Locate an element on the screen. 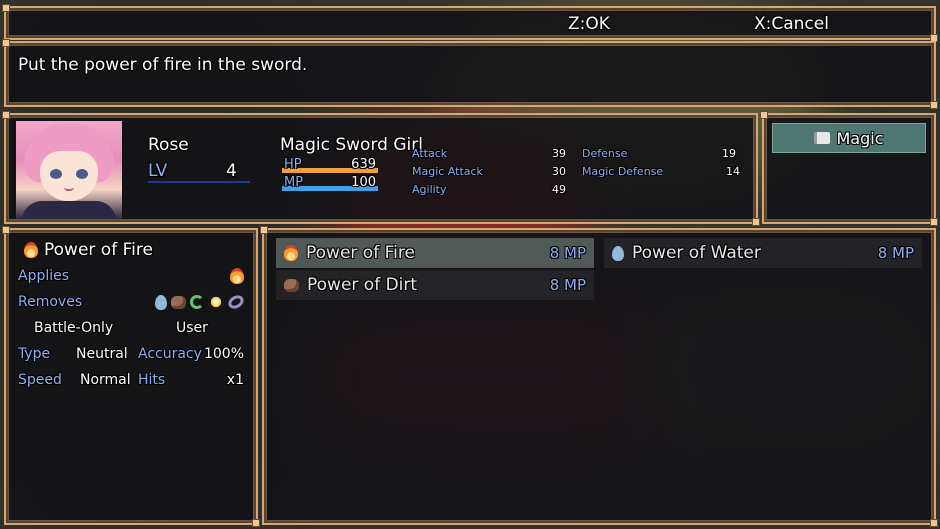 The width and height of the screenshot is (940, 529). param-attack-label: Attack is located at coordinates (430, 153).